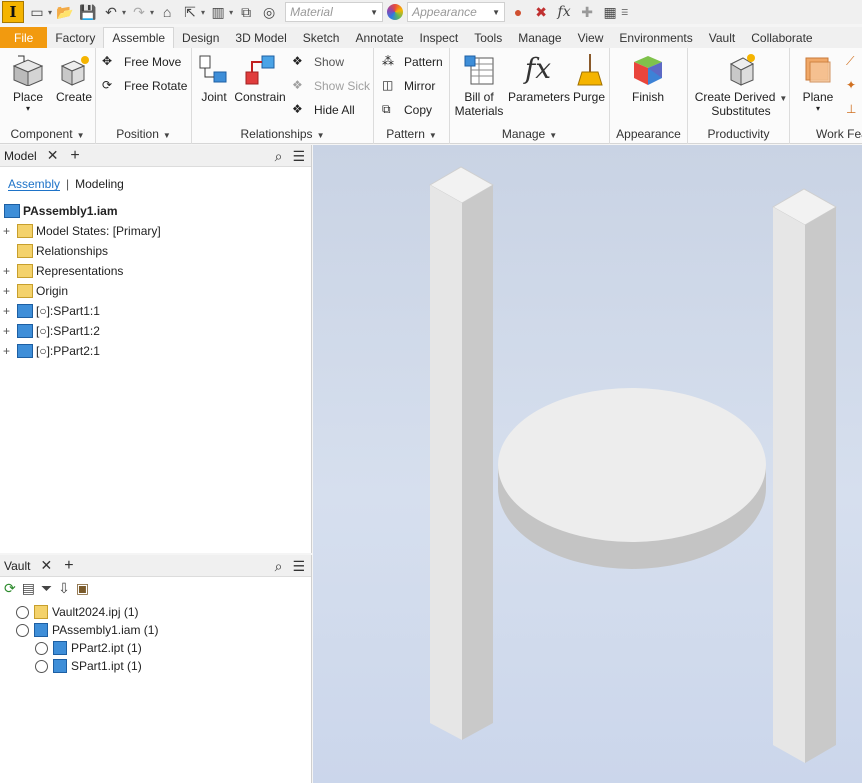  What do you see at coordinates (111, 12) in the screenshot?
I see `undo-icon: ↶` at bounding box center [111, 12].